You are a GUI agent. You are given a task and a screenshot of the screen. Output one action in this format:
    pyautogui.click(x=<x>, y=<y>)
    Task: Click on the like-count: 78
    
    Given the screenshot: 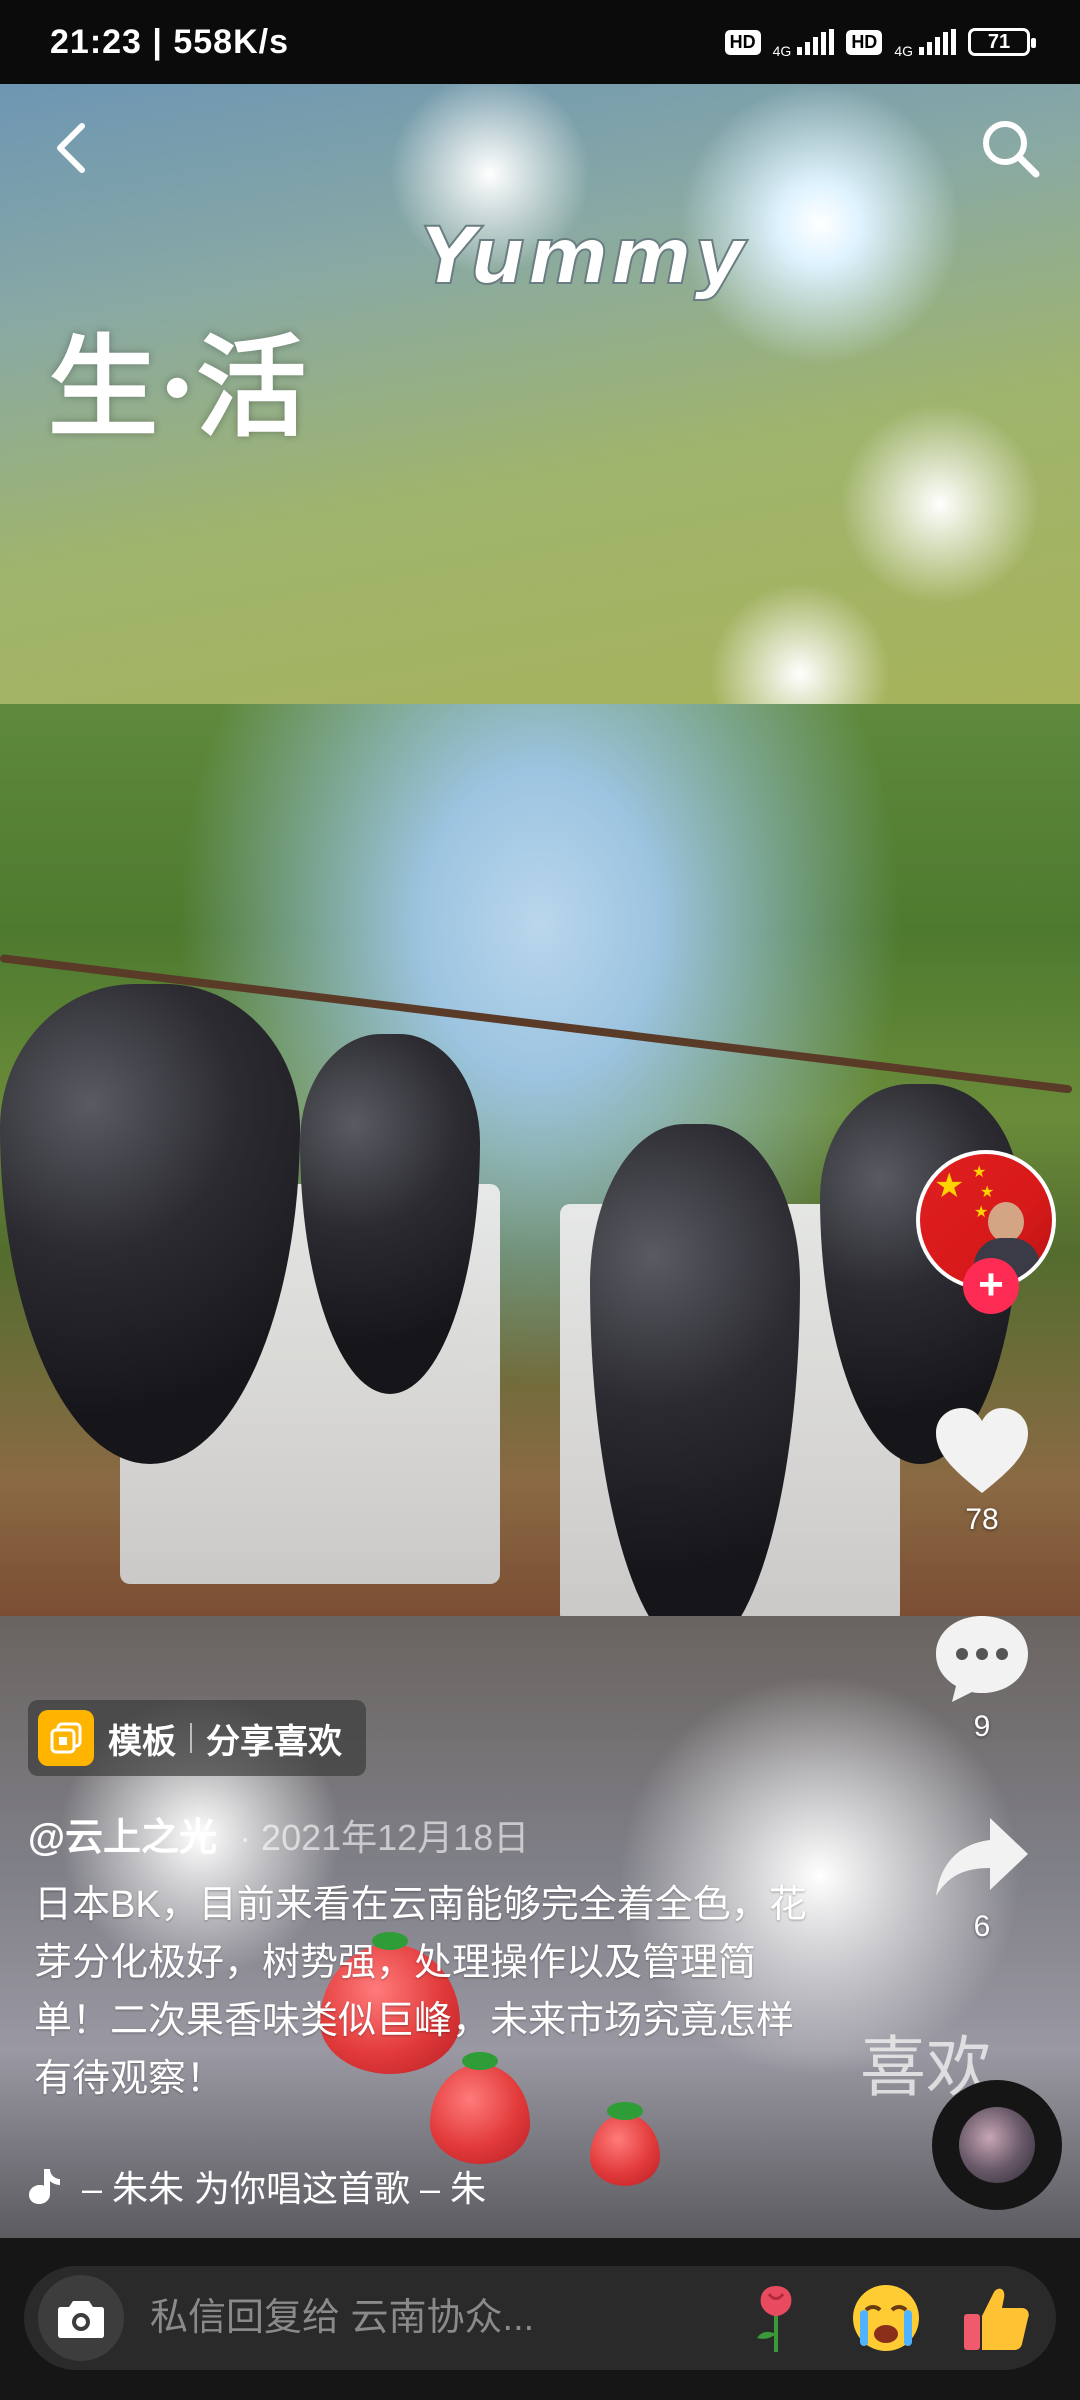 What is the action you would take?
    pyautogui.click(x=982, y=1519)
    